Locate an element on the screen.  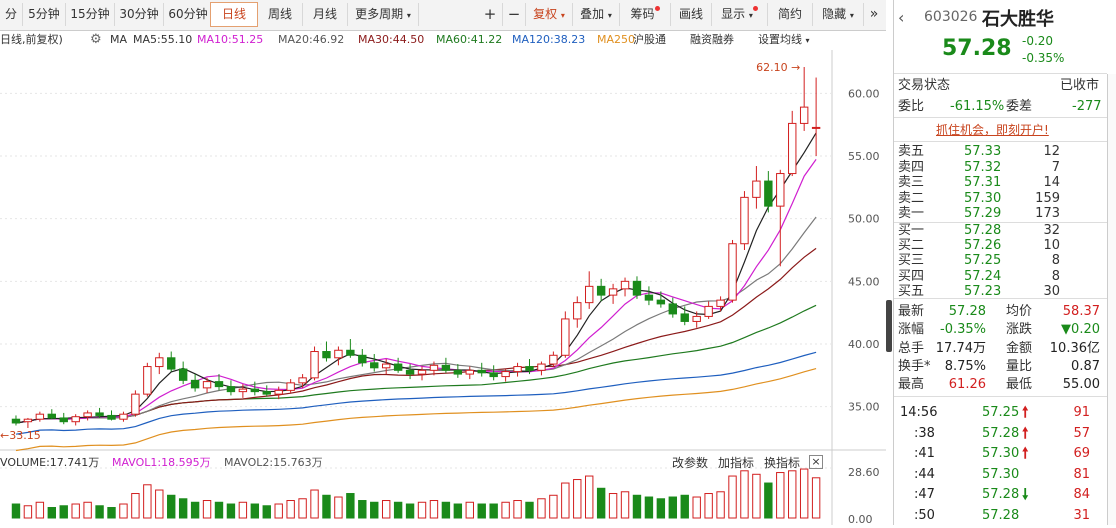
jianyue-button: 简约 is located at coordinates (790, 14).